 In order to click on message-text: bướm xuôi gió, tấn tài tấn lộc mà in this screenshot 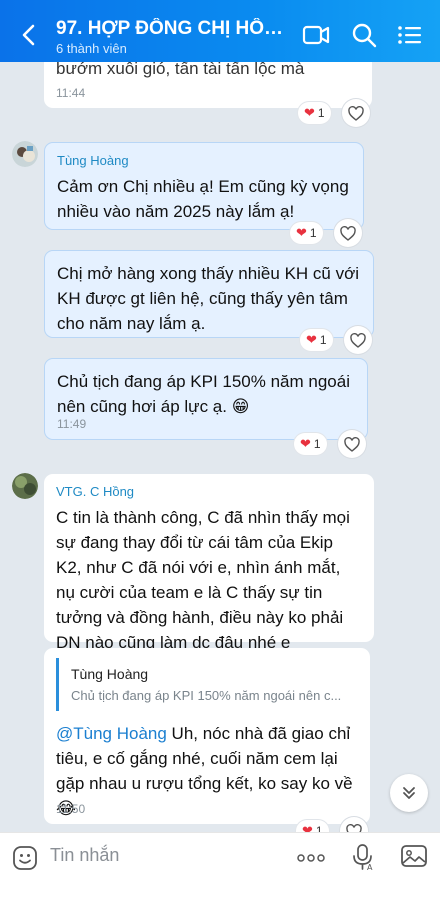, I will do `click(180, 70)`.